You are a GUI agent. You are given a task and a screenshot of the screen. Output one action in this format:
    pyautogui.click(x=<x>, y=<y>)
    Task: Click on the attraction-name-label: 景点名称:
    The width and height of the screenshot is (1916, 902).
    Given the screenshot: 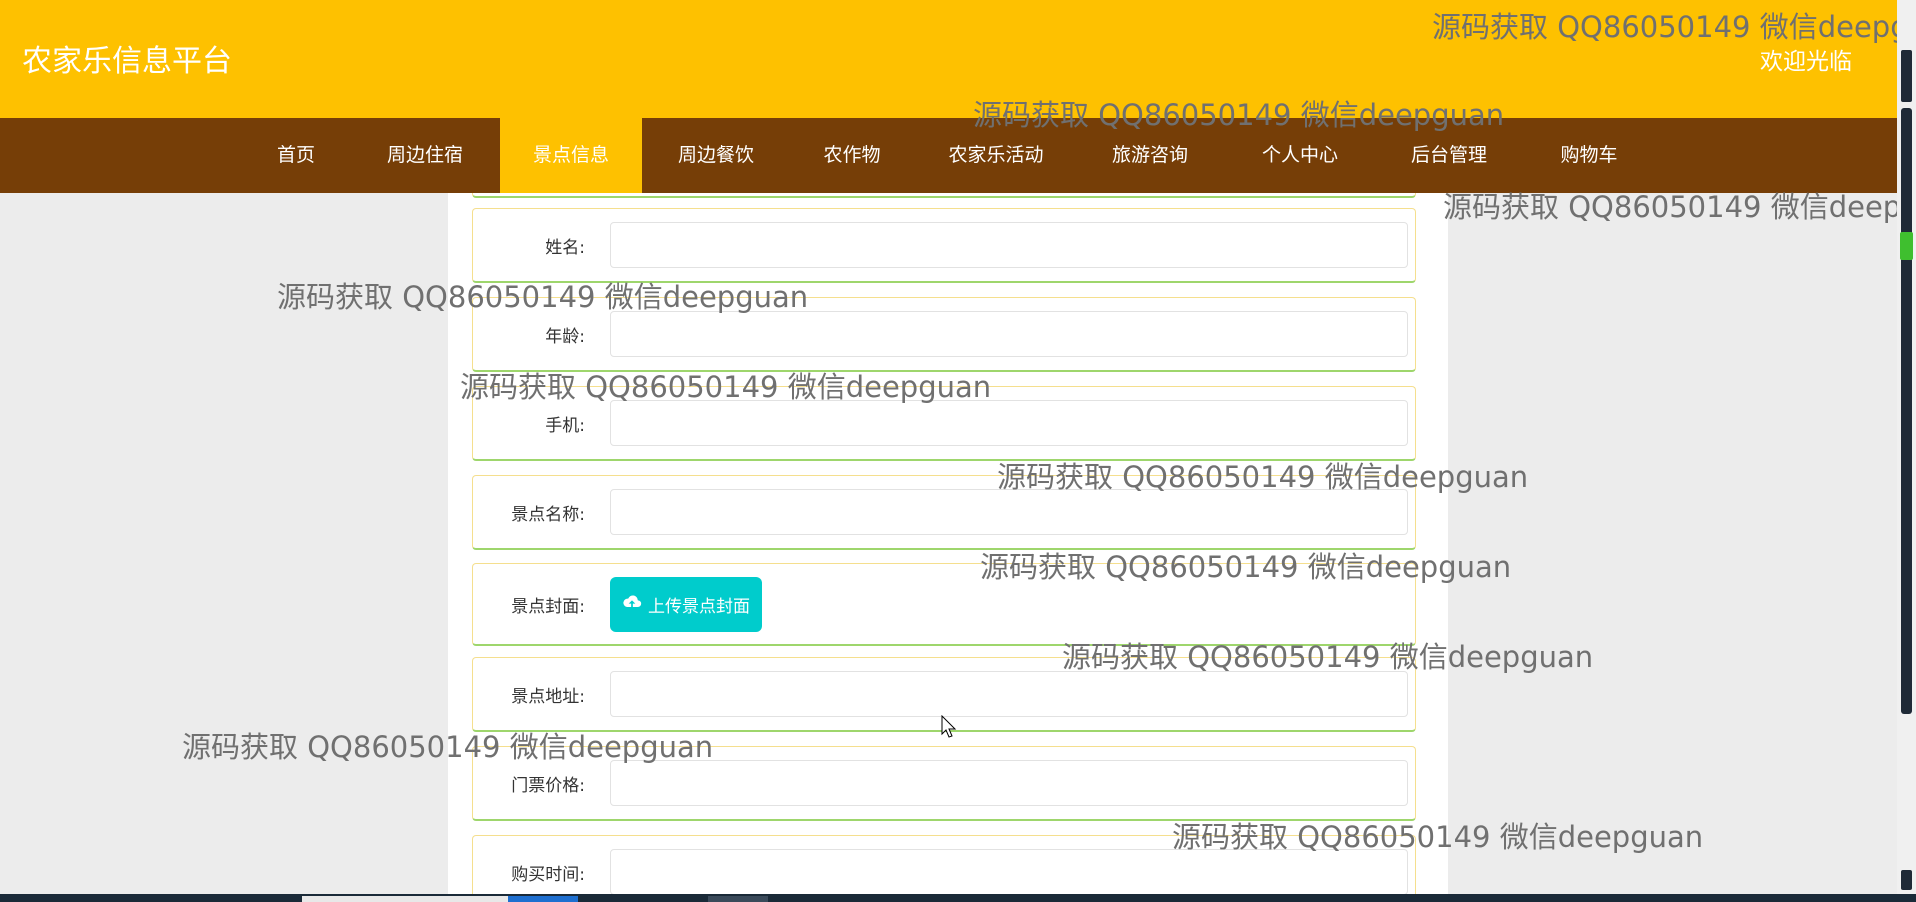 What is the action you would take?
    pyautogui.click(x=548, y=514)
    